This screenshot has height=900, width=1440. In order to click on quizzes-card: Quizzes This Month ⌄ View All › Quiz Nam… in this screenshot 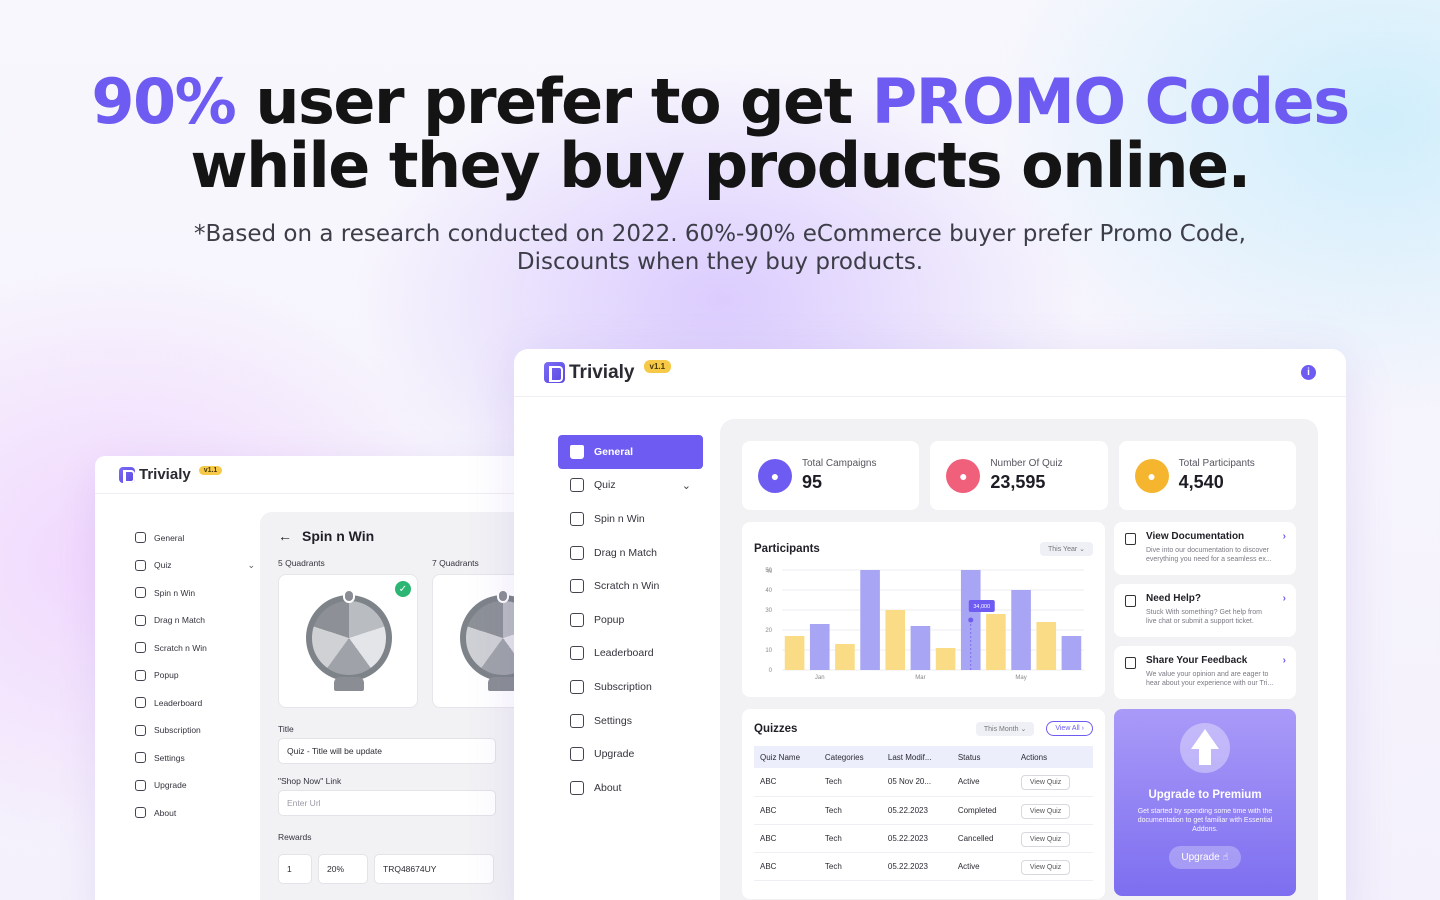, I will do `click(923, 804)`.